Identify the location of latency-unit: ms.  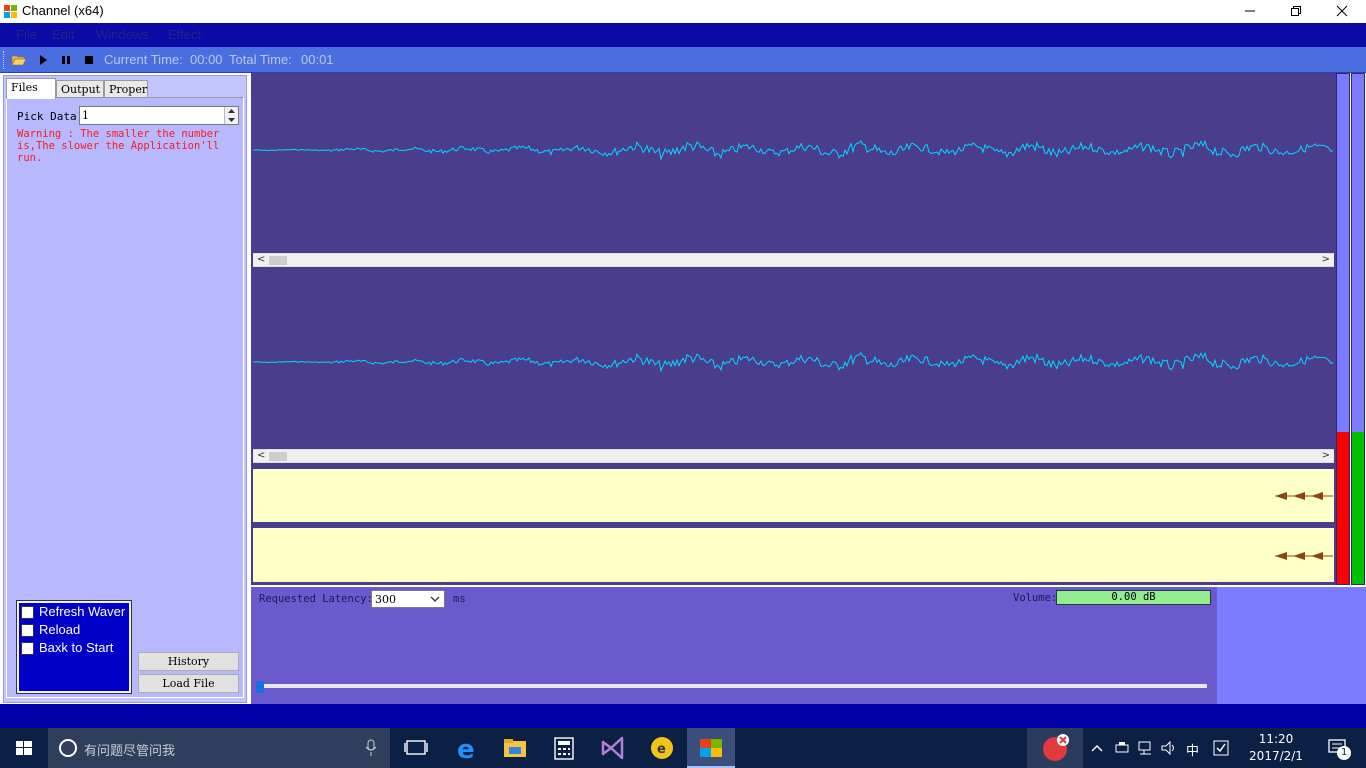
(459, 599).